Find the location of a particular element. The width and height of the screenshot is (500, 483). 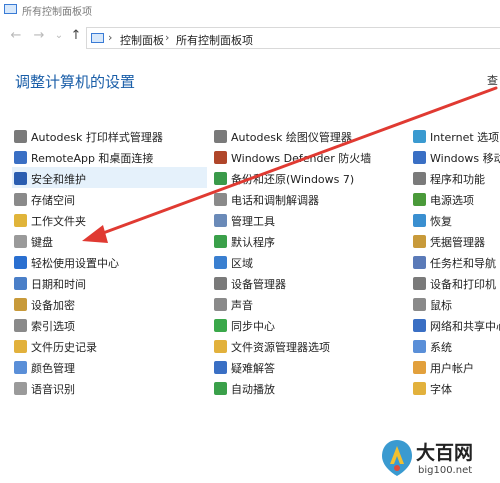

navigation-bar: ← → ⌄ ↑ › 控制面板 › 所有控制面板项 is located at coordinates (250, 37).